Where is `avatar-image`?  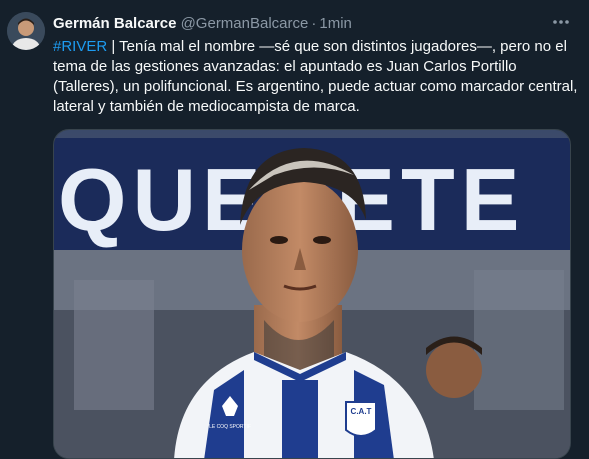 avatar-image is located at coordinates (26, 31).